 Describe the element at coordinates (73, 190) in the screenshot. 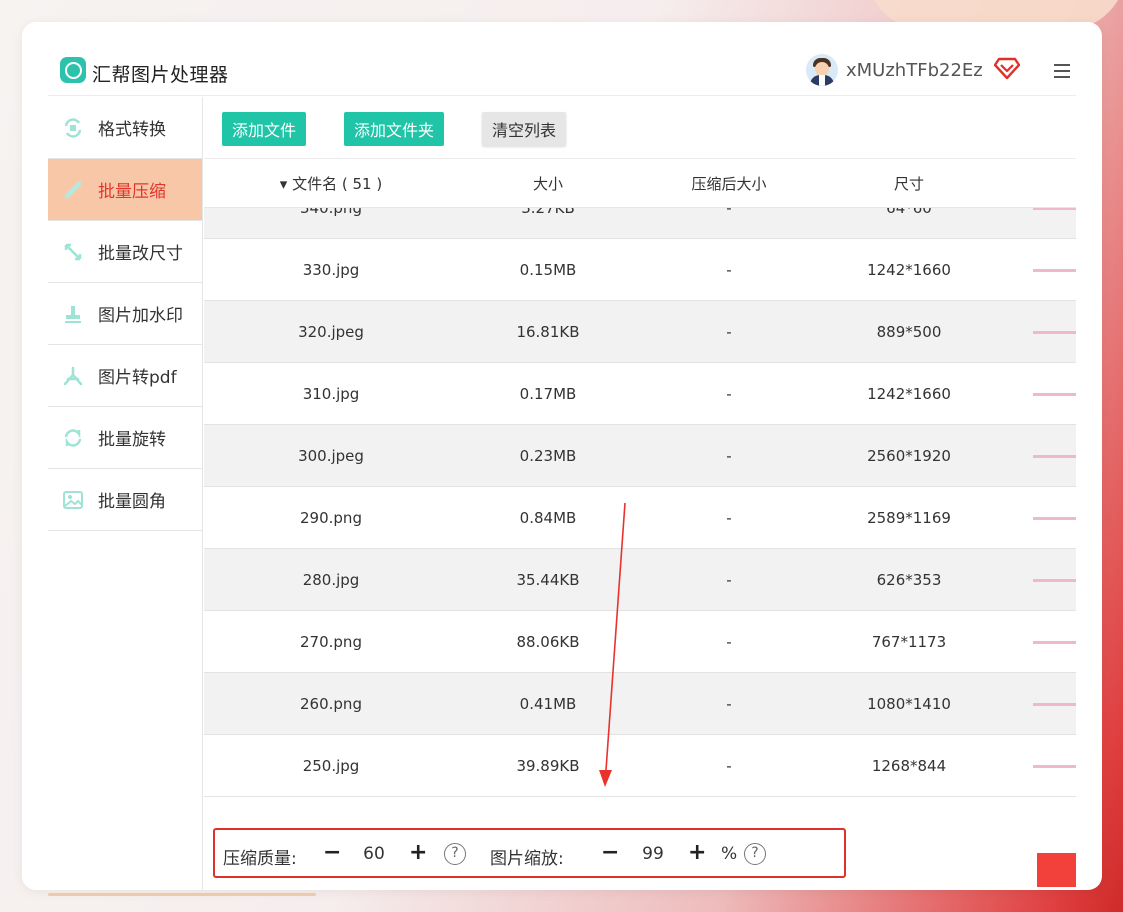

I see `compress-icon` at that location.